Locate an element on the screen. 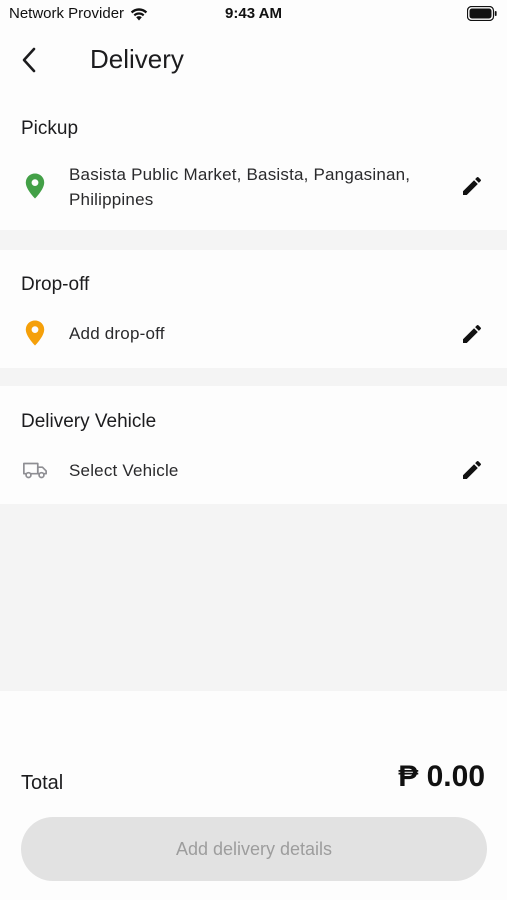 This screenshot has width=507, height=900. total-label: Total is located at coordinates (42, 783).